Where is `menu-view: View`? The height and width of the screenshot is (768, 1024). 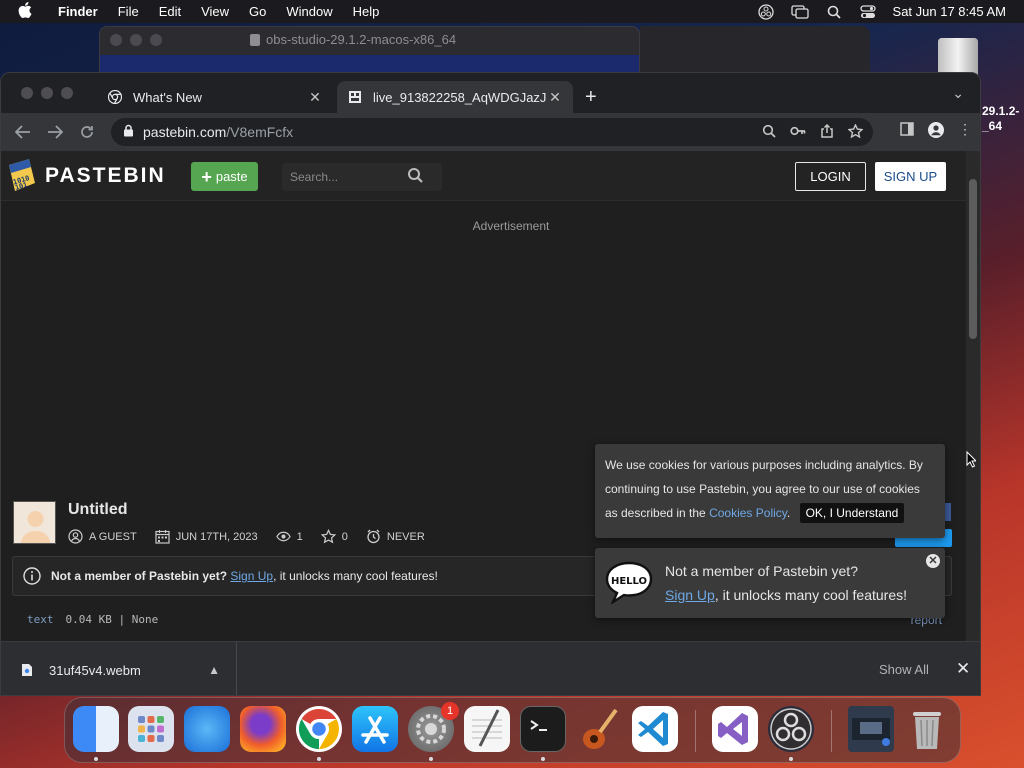
menu-view: View is located at coordinates (215, 11).